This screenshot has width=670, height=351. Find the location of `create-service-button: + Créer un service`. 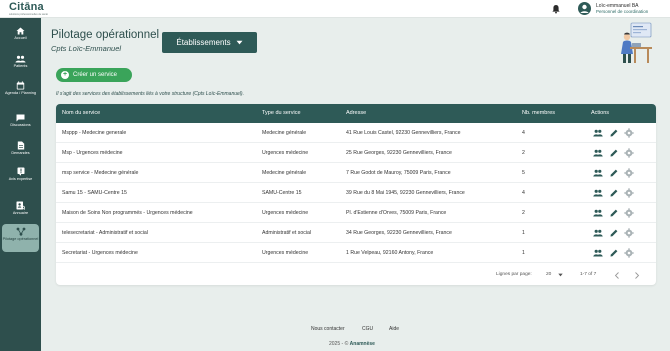

create-service-button: + Créer un service is located at coordinates (94, 75).